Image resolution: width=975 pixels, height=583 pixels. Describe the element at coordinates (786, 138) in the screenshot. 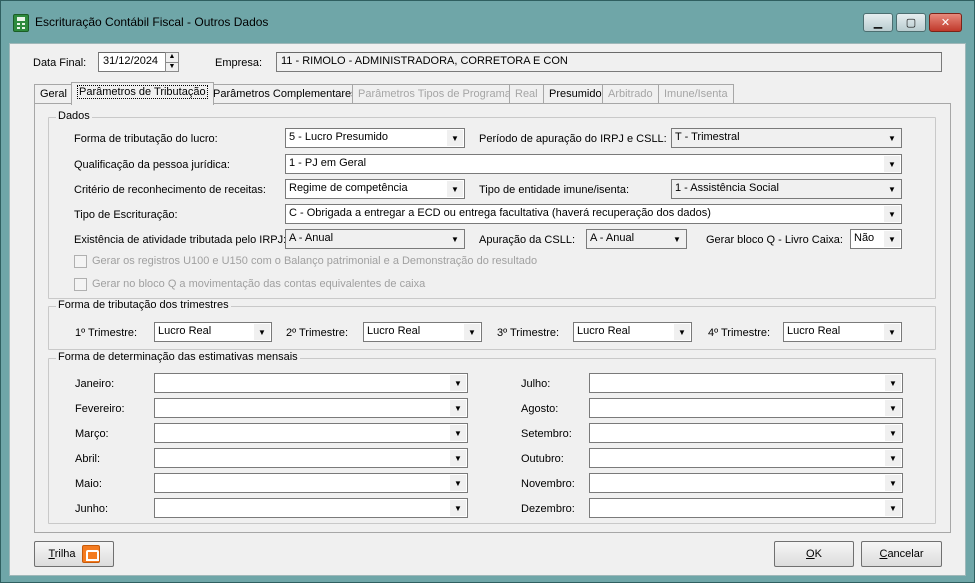

I see `periodo-apuracao-select: T - Trimestral ▼` at that location.